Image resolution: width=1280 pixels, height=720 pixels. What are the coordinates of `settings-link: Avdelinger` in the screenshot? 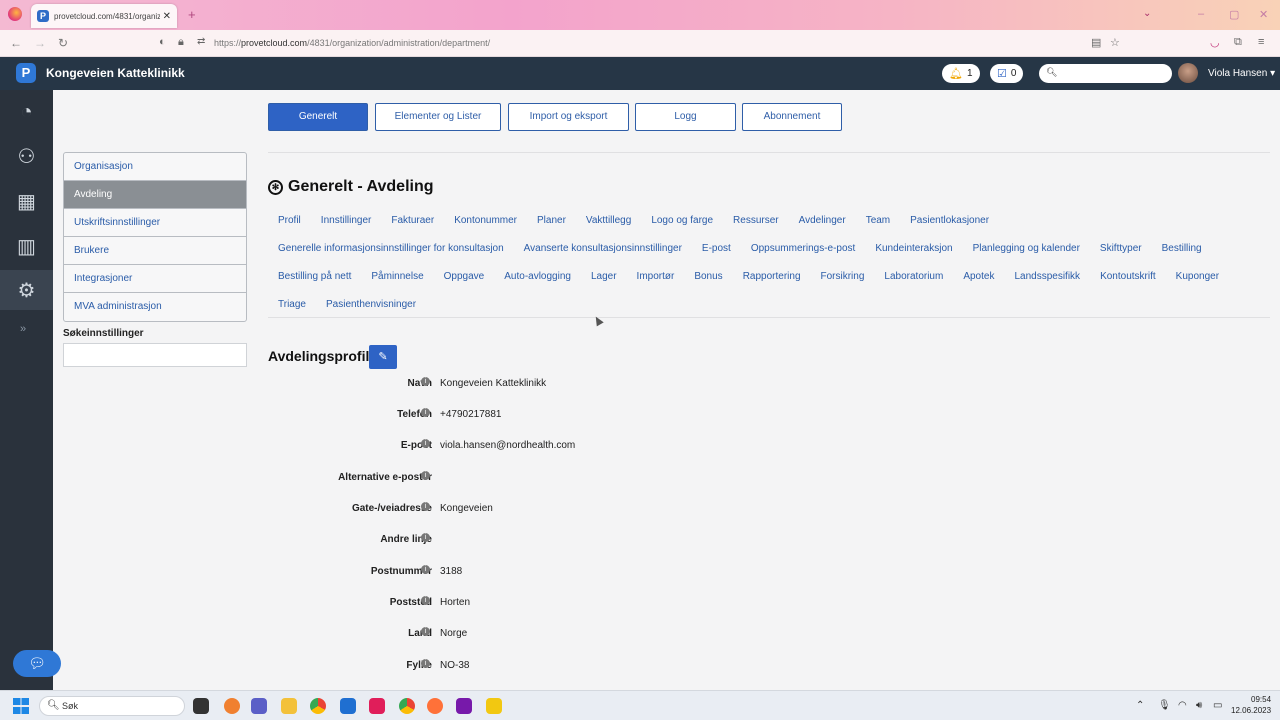 It's located at (822, 220).